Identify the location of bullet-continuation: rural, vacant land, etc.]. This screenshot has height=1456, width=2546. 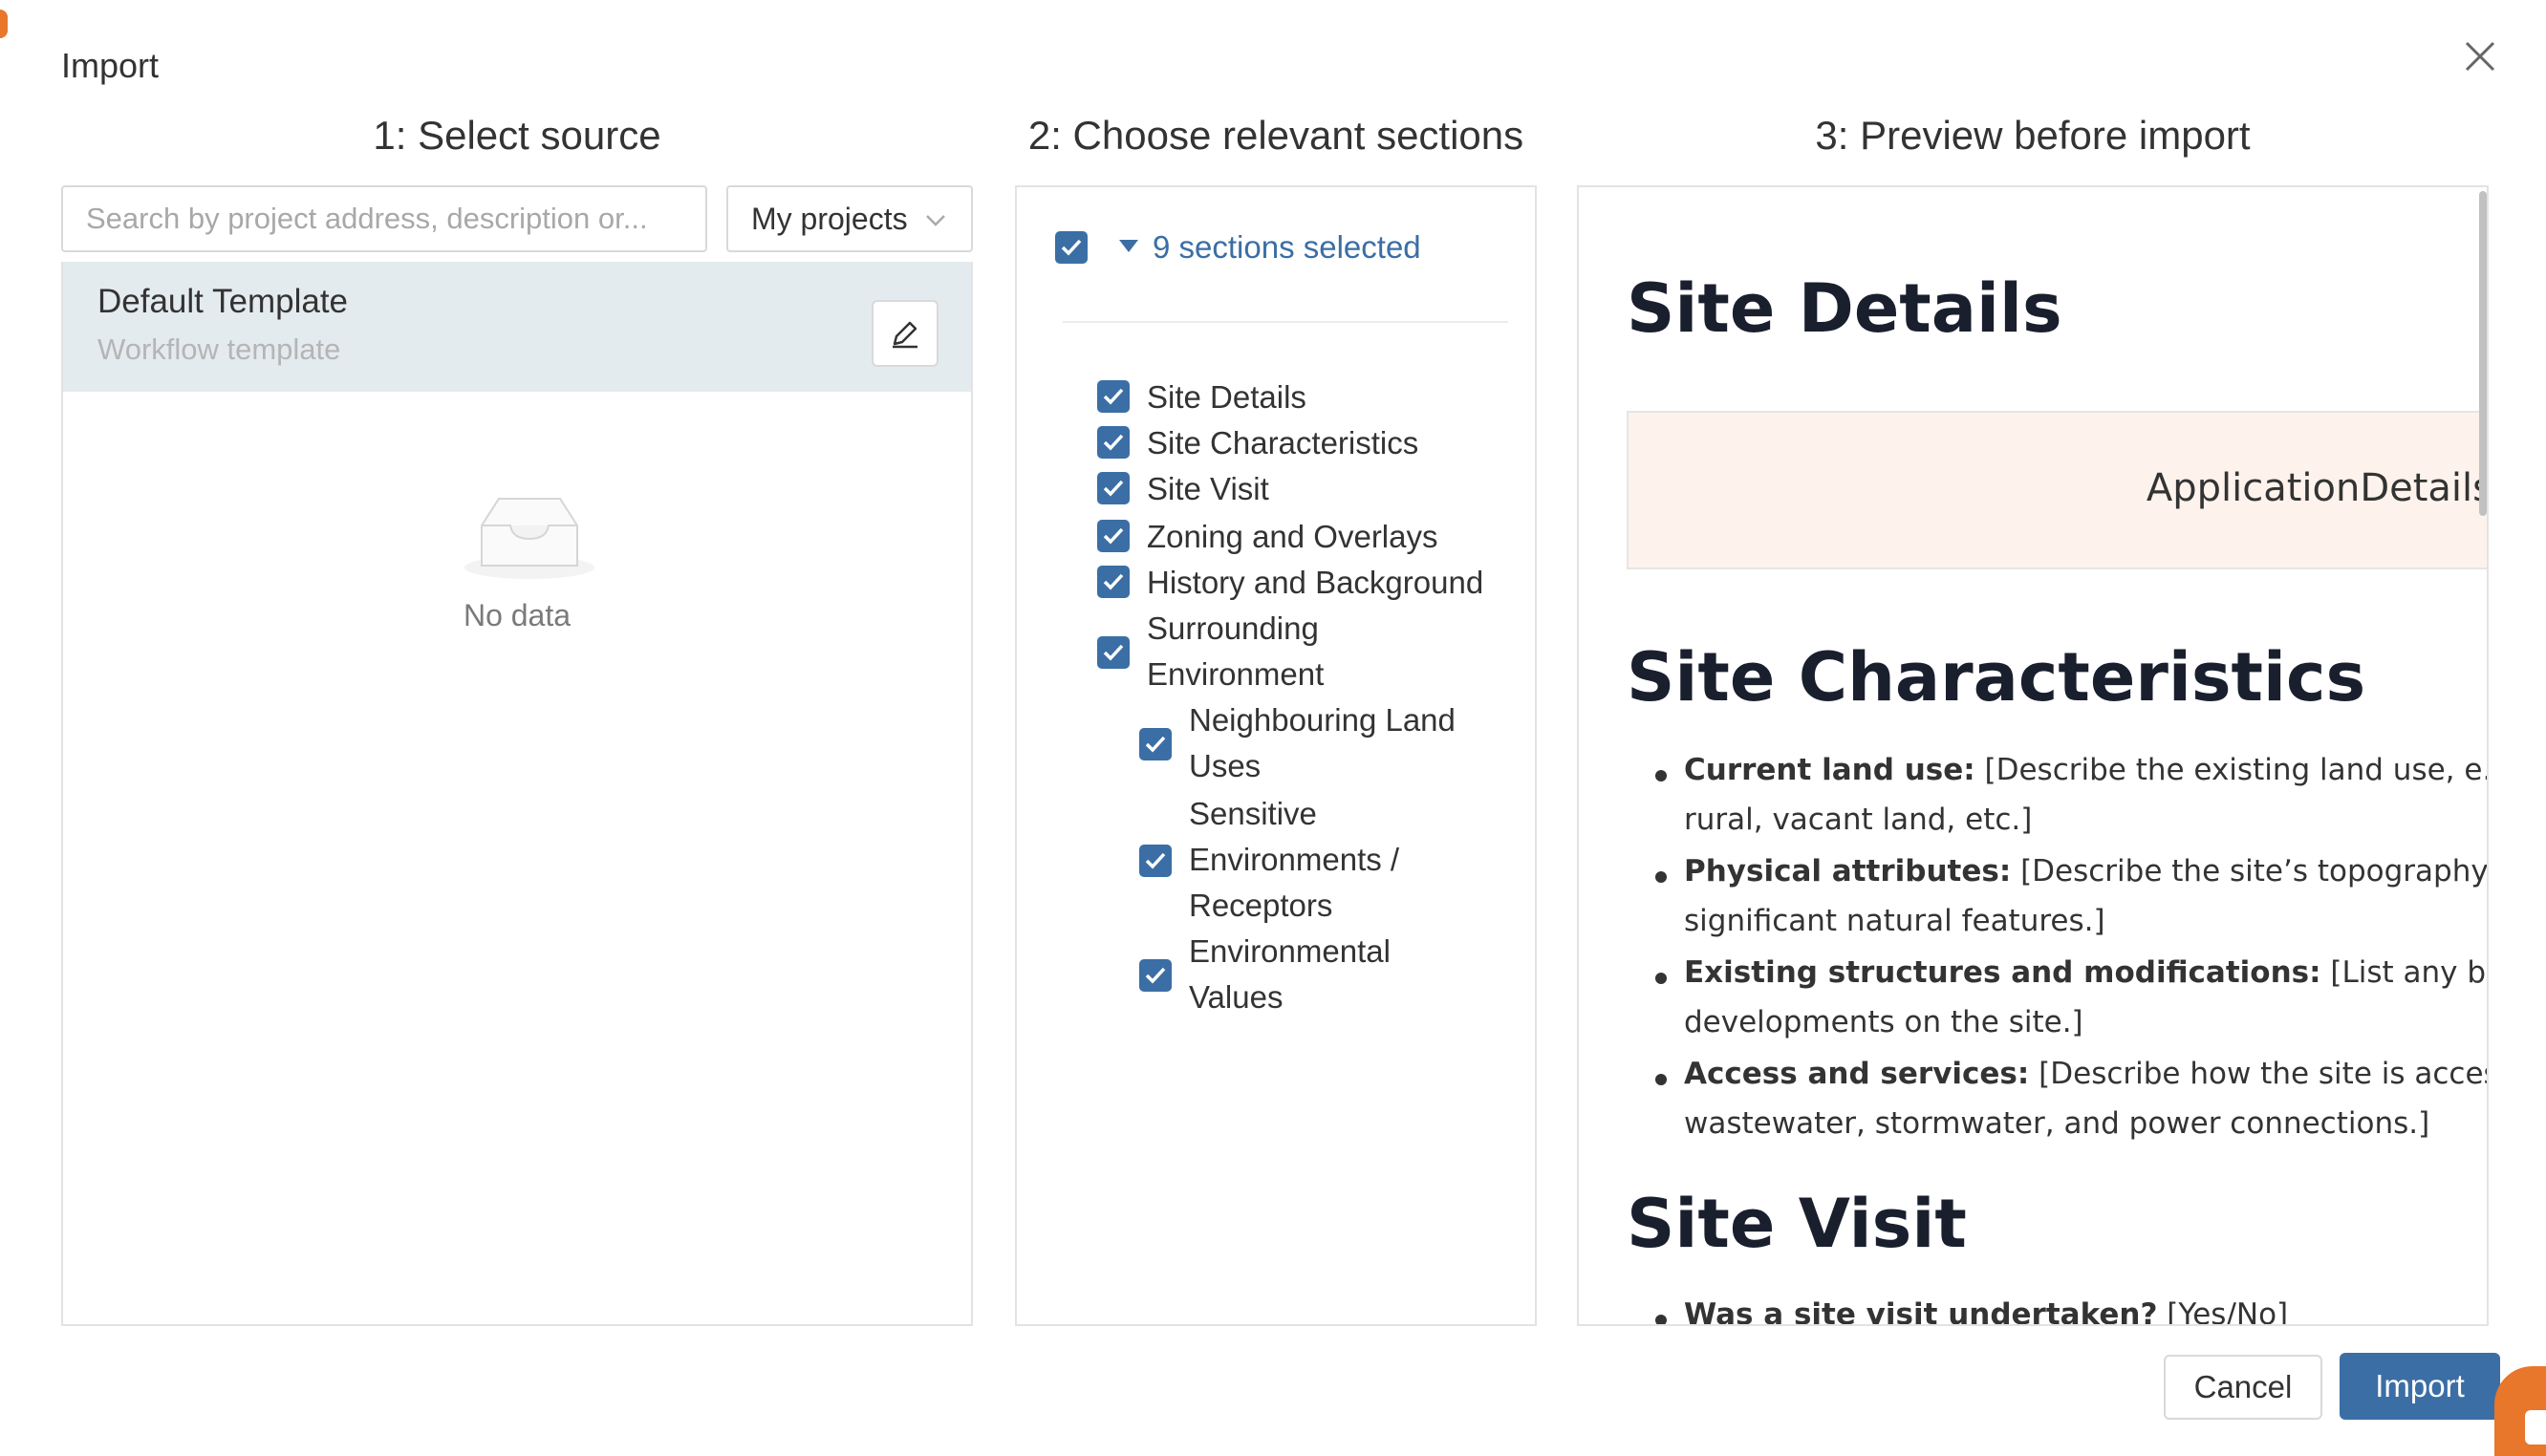
(1858, 820).